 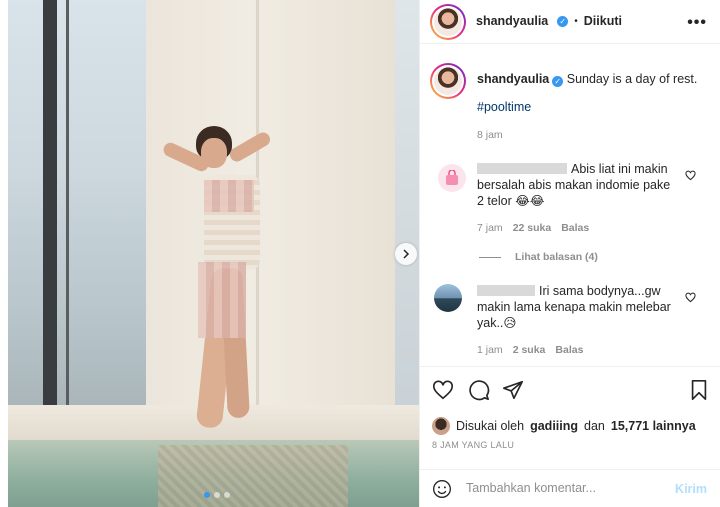 I want to click on lake-avatar-icon, so click(x=448, y=298).